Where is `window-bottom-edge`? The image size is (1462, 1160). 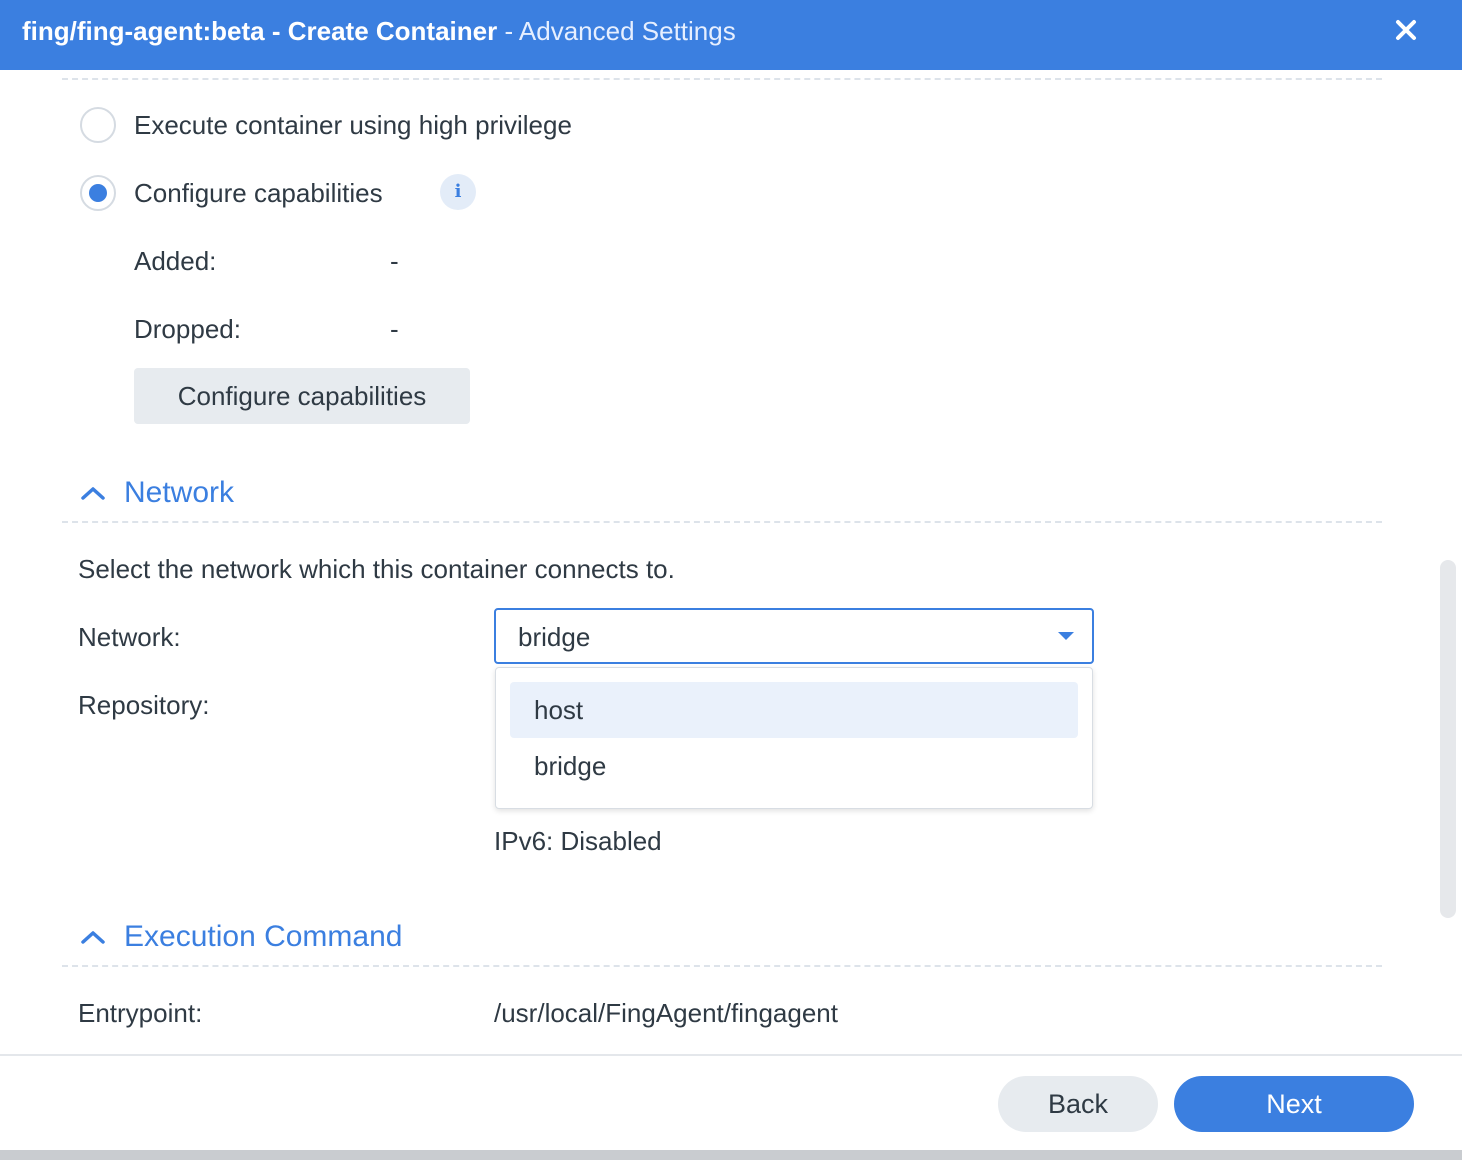 window-bottom-edge is located at coordinates (731, 1155).